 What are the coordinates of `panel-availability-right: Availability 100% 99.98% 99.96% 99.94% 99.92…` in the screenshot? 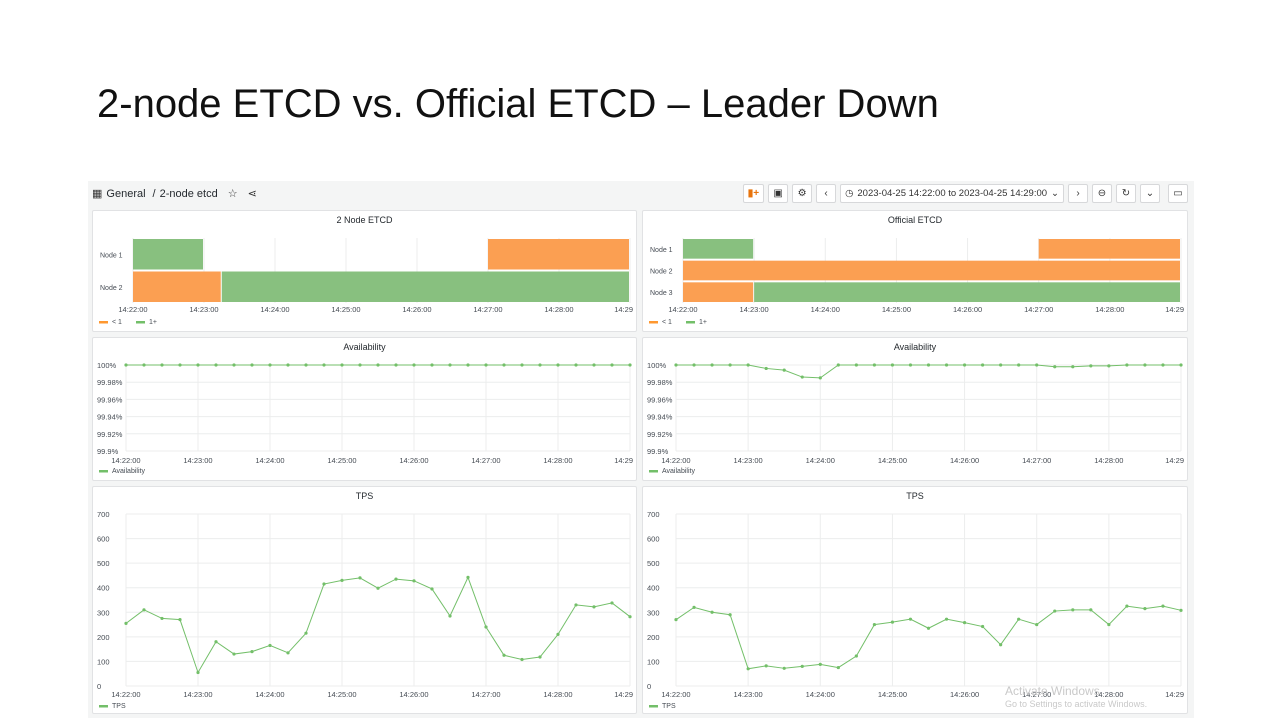 It's located at (915, 409).